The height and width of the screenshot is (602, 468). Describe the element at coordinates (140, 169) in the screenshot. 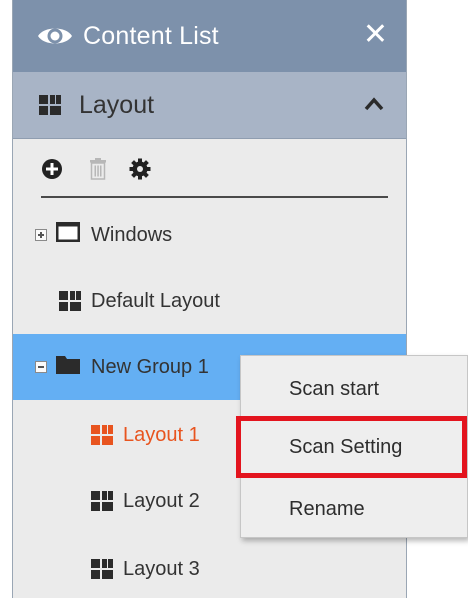

I see `gear-icon` at that location.